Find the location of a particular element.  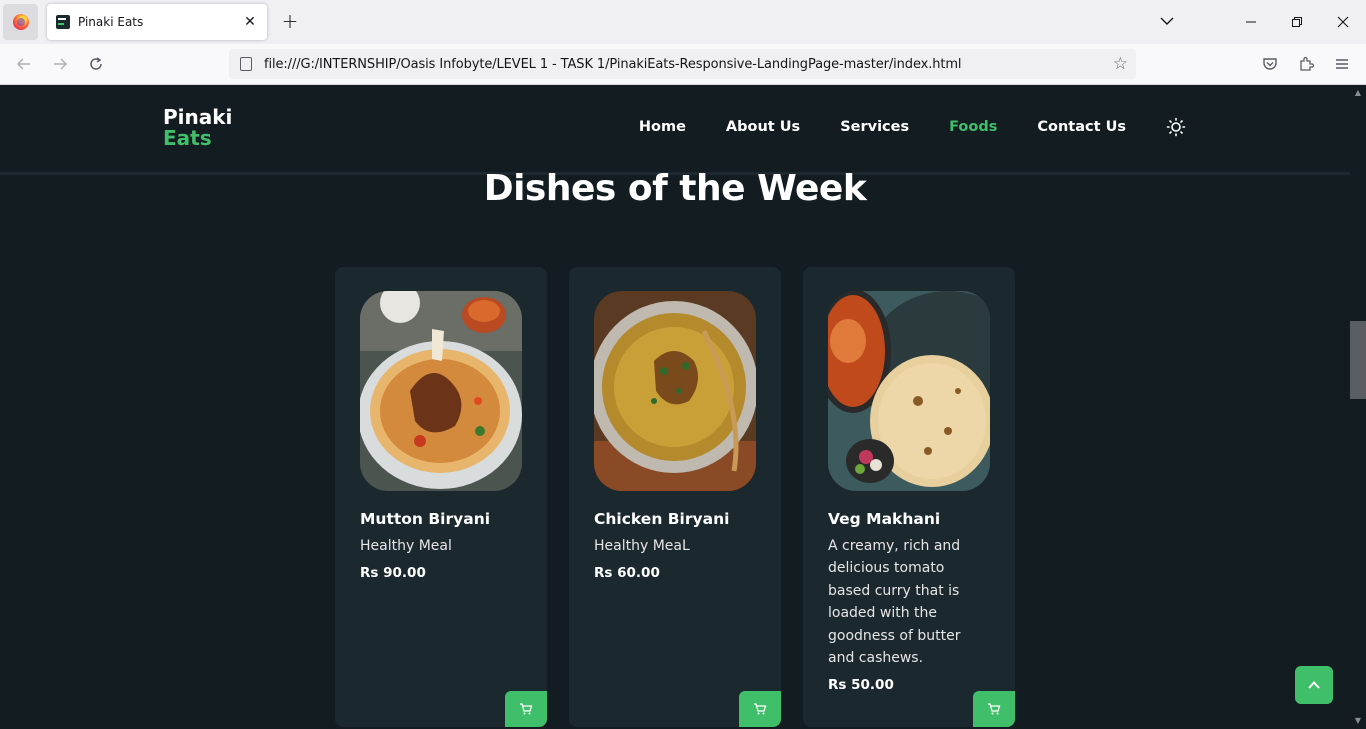

food-card: Chicken Biryani Healthy MeaL Rs 60.00 is located at coordinates (675, 497).